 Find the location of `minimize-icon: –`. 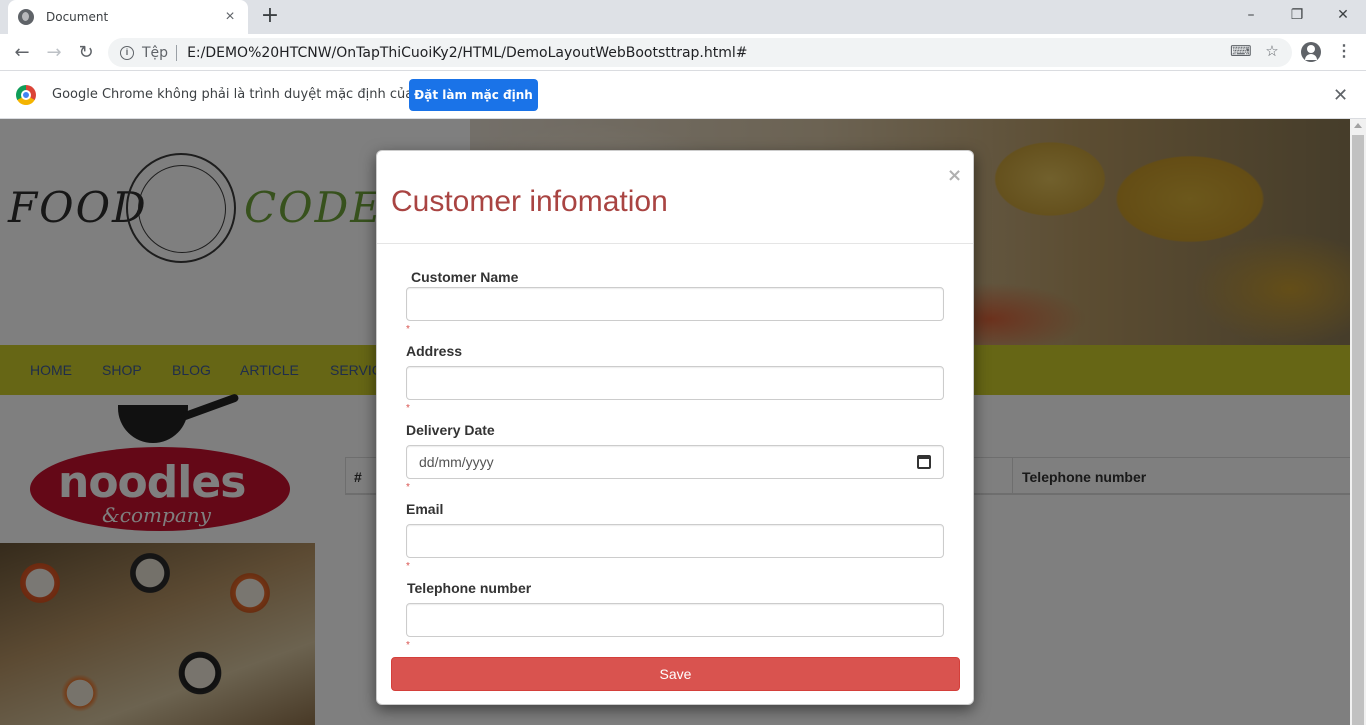

minimize-icon: – is located at coordinates (1251, 15).